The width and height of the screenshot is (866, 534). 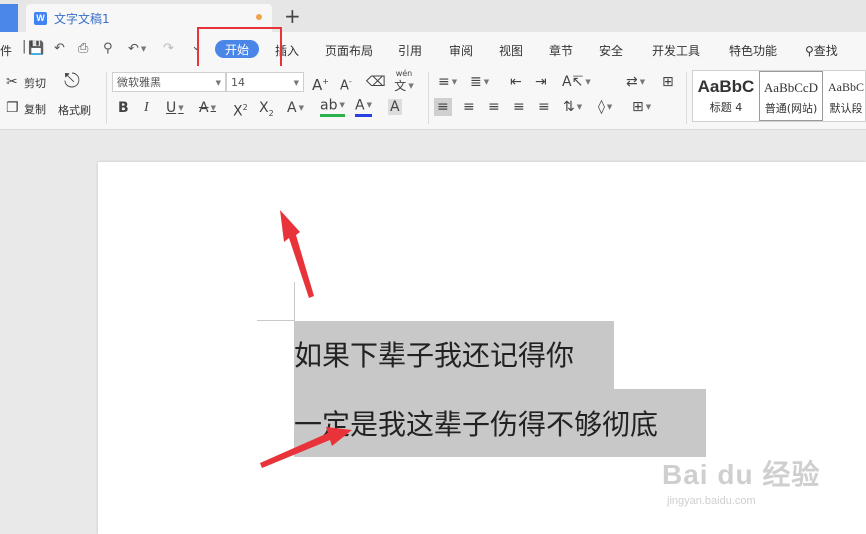 What do you see at coordinates (400, 86) in the screenshot?
I see `pinyin-glyph: 文` at bounding box center [400, 86].